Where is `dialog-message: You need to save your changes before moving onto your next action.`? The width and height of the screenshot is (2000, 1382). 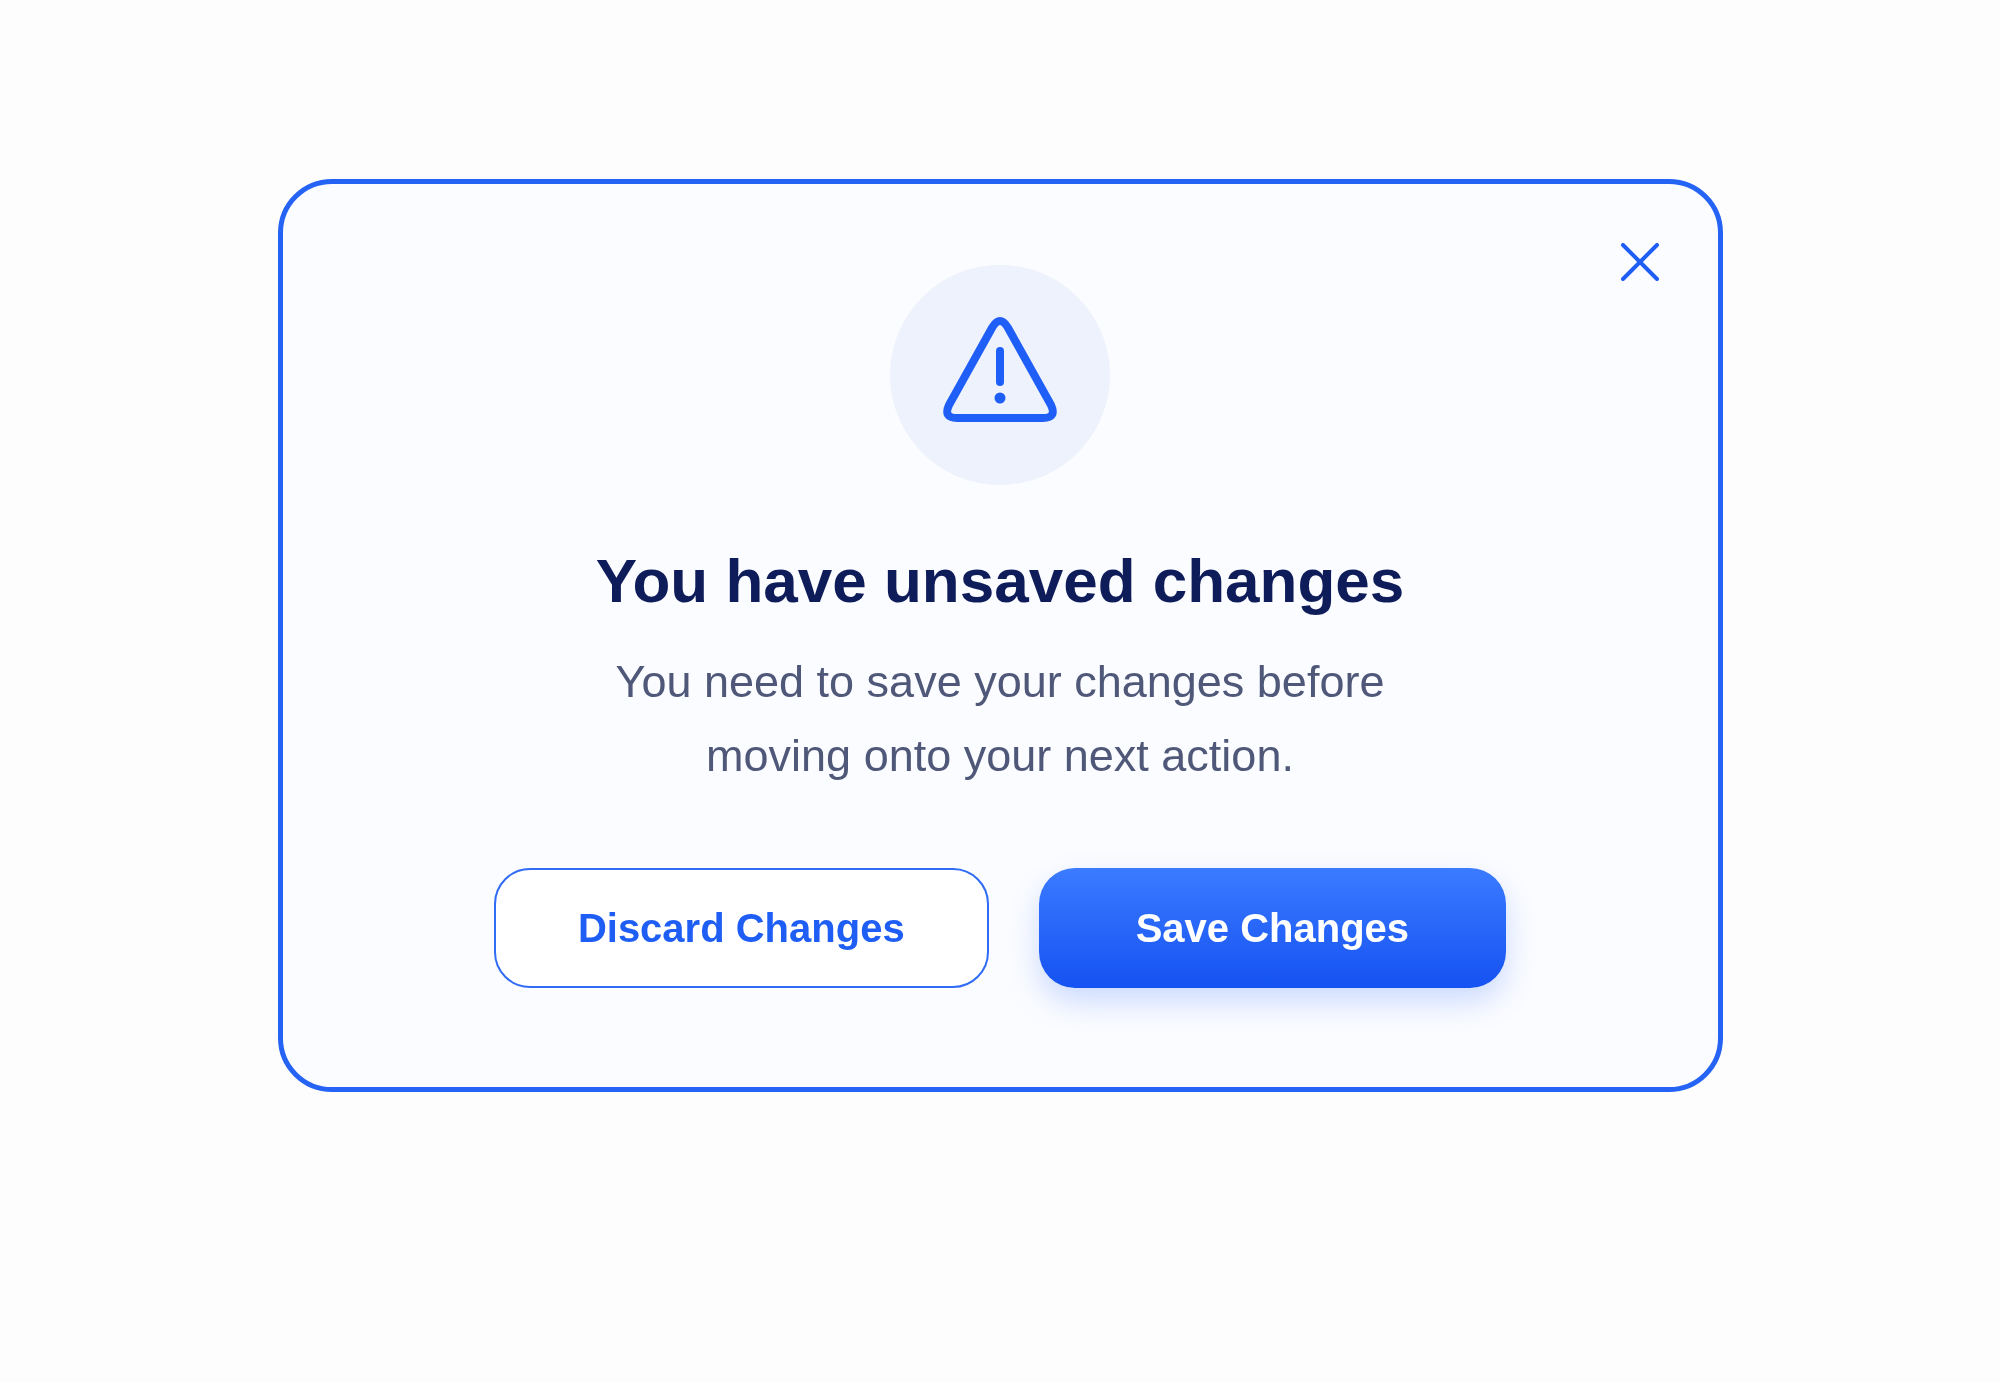 dialog-message: You need to save your changes before moving onto your next action. is located at coordinates (1000, 719).